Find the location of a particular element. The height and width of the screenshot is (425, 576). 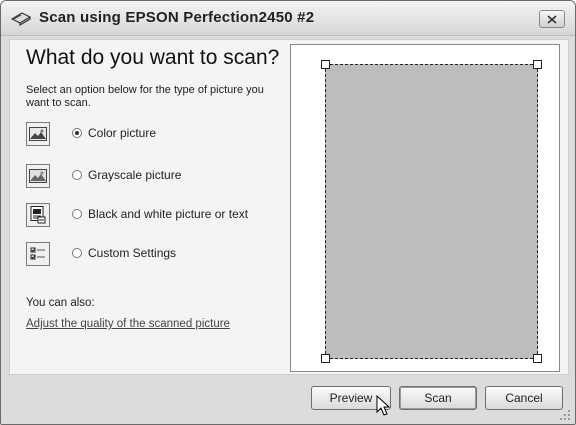

option-custom-settings: Custom Settings is located at coordinates (156, 255).